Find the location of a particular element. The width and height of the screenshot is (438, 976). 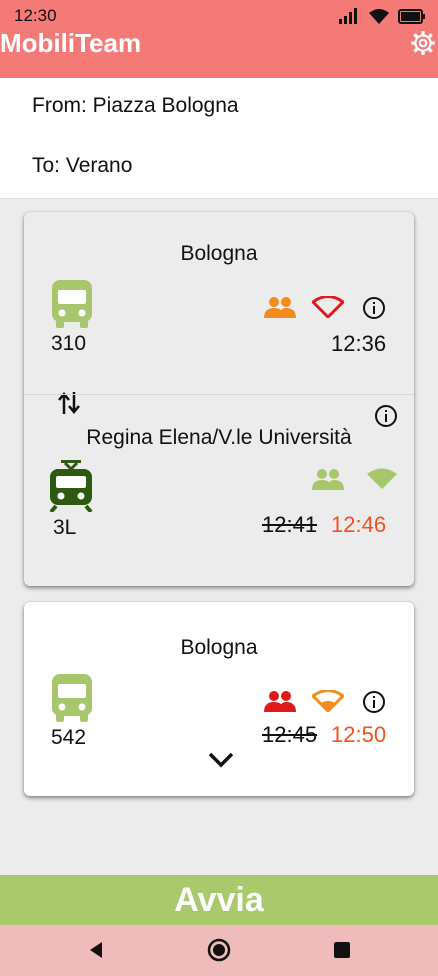

status-icons is located at coordinates (382, 16).